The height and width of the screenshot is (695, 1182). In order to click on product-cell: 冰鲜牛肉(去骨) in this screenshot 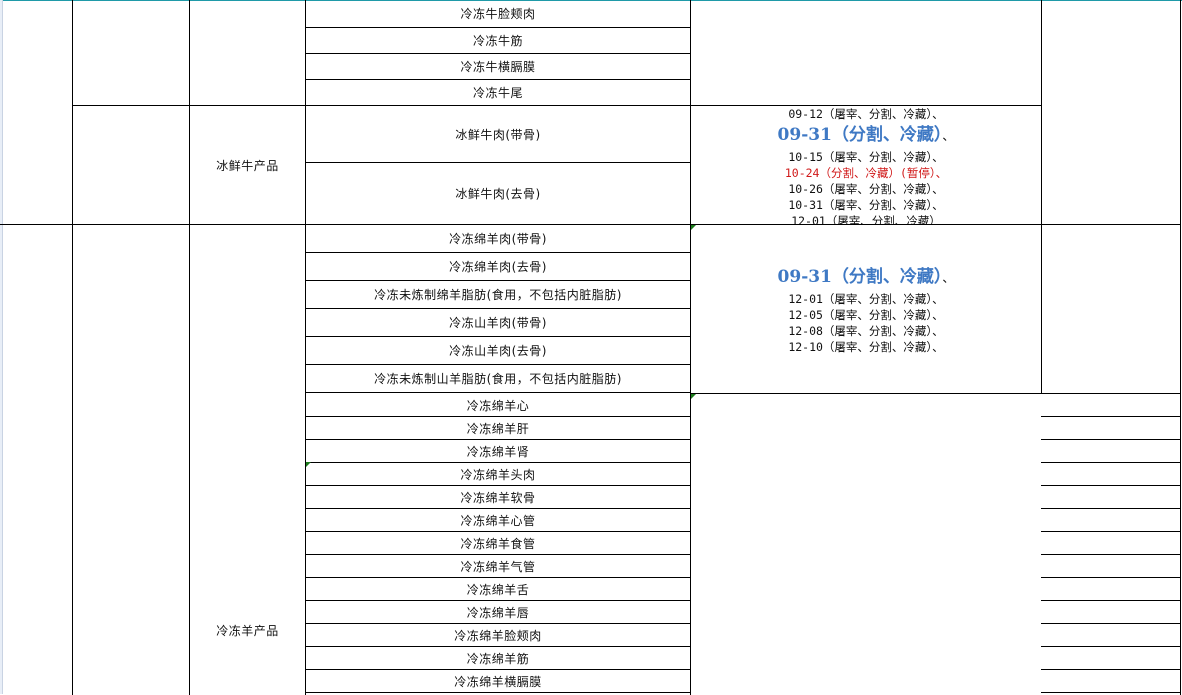, I will do `click(498, 193)`.